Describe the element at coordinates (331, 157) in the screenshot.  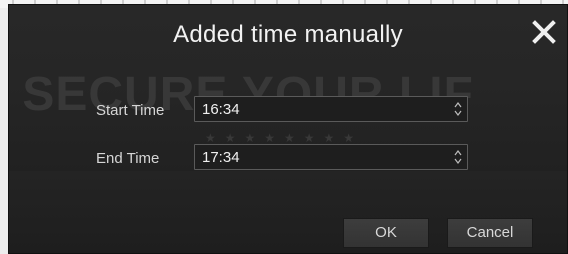
I see `end-time-input: 17:34` at that location.